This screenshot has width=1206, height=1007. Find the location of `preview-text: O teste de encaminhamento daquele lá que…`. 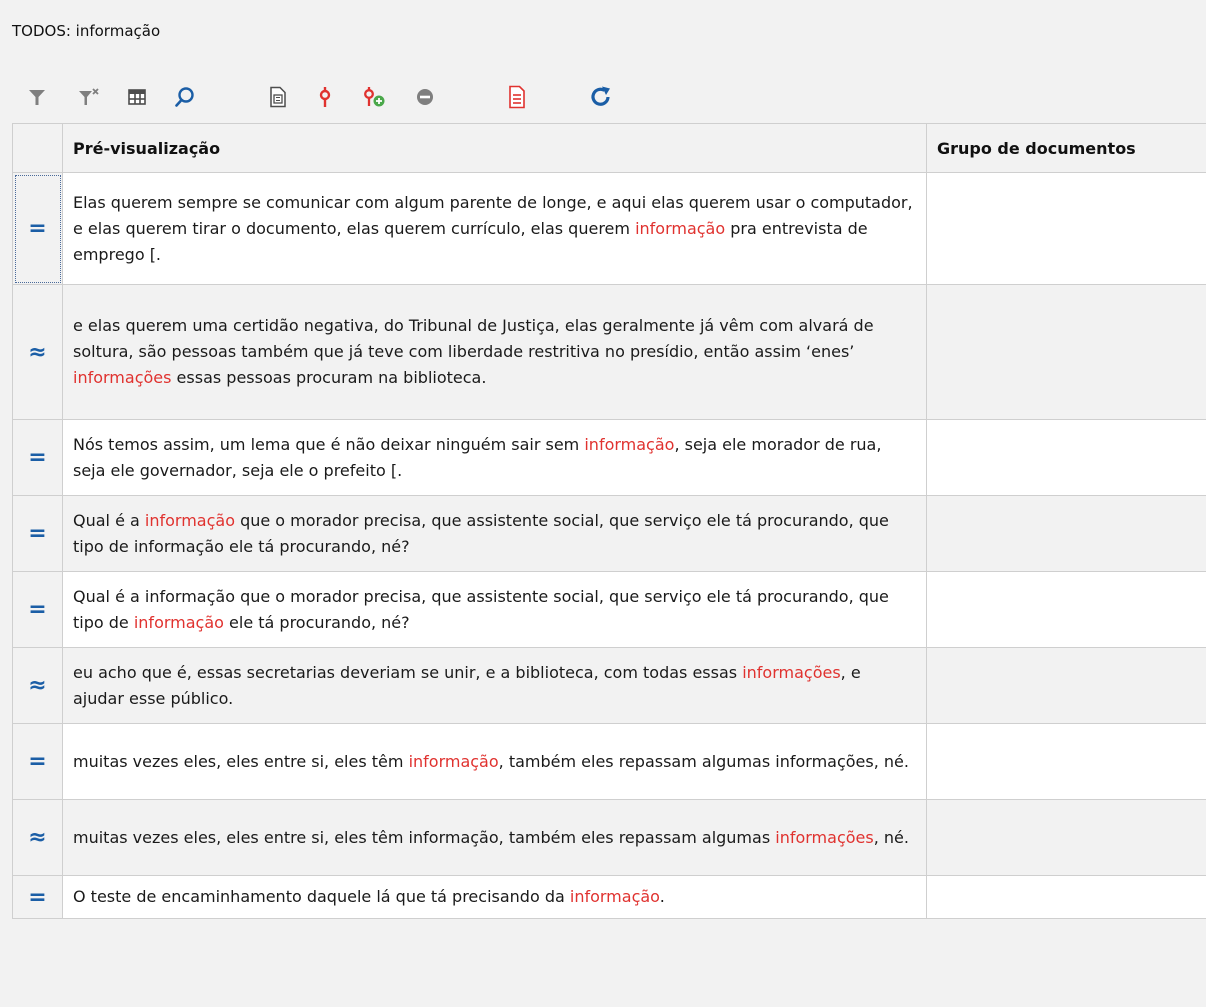

preview-text: O teste de encaminhamento daquele lá que… is located at coordinates (321, 896).